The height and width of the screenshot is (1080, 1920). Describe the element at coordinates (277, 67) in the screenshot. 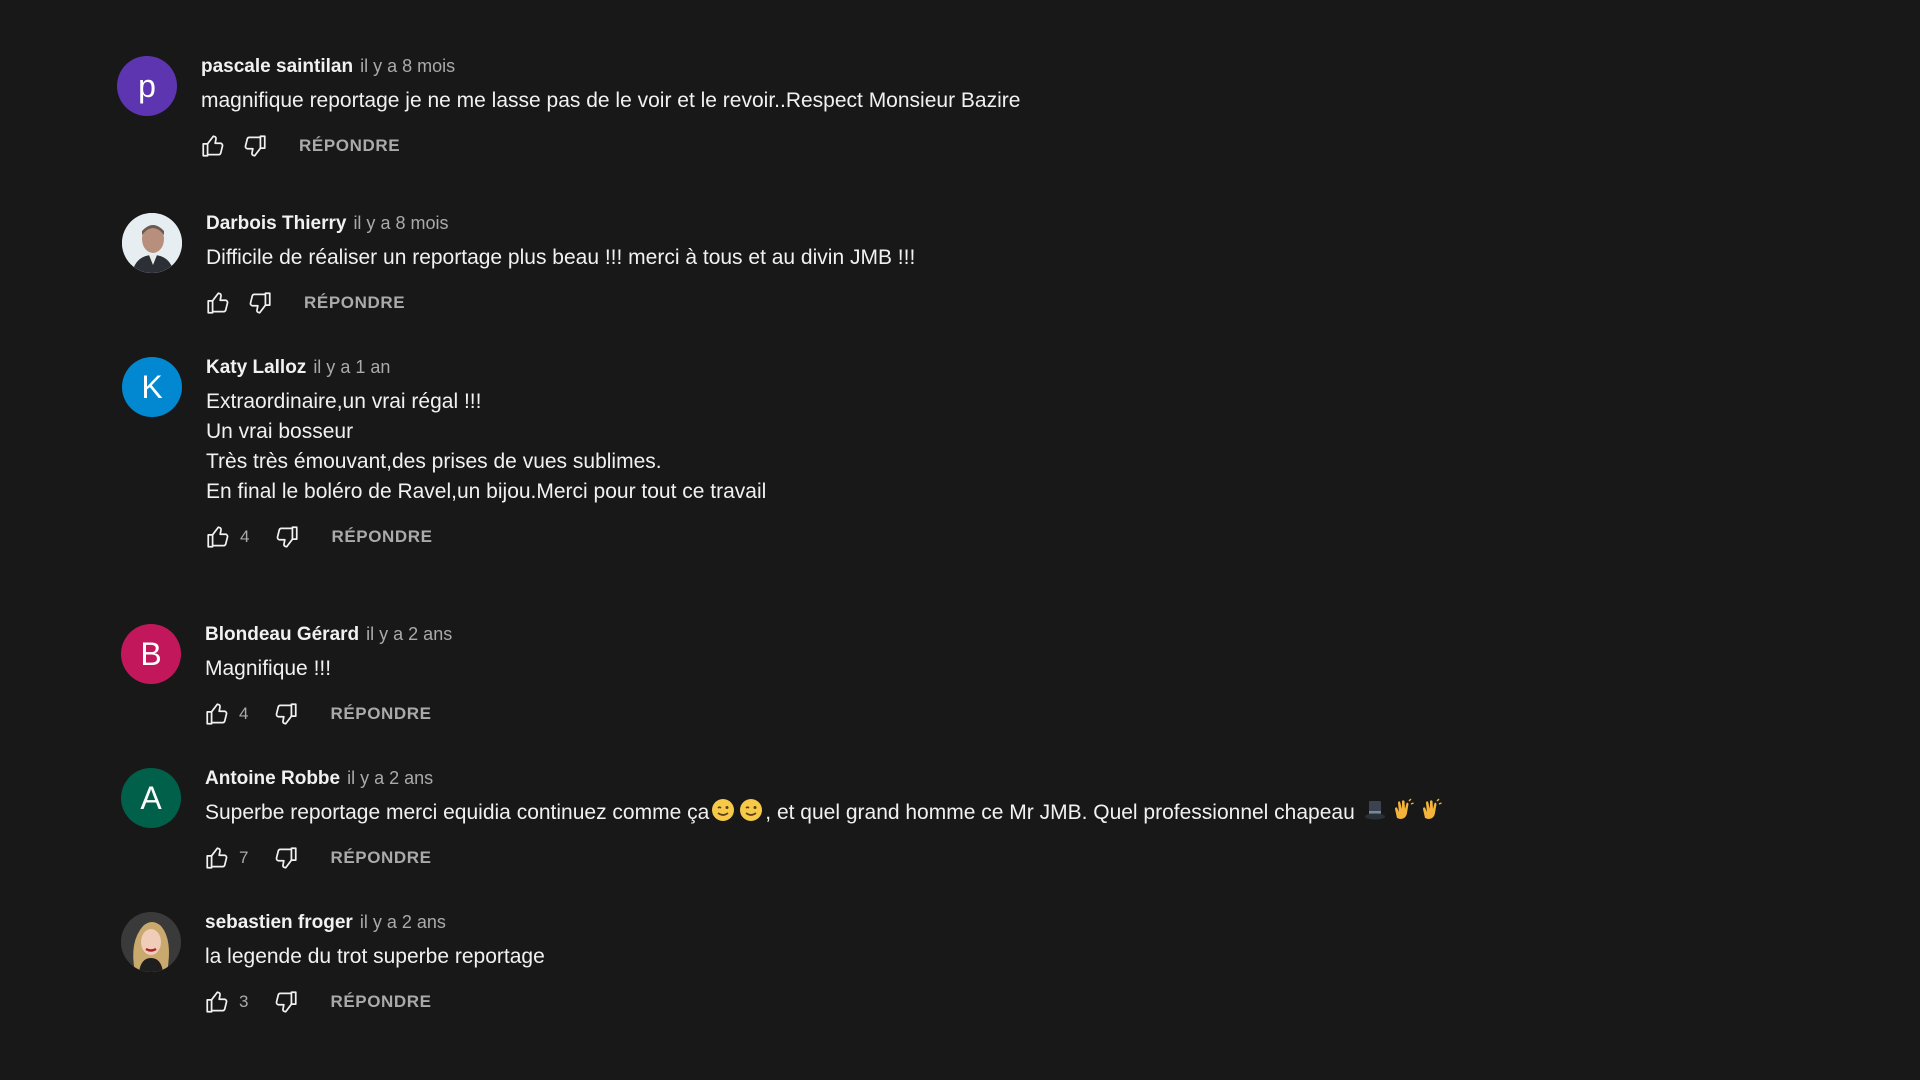

I see `comment-author: pascale saintilan` at that location.